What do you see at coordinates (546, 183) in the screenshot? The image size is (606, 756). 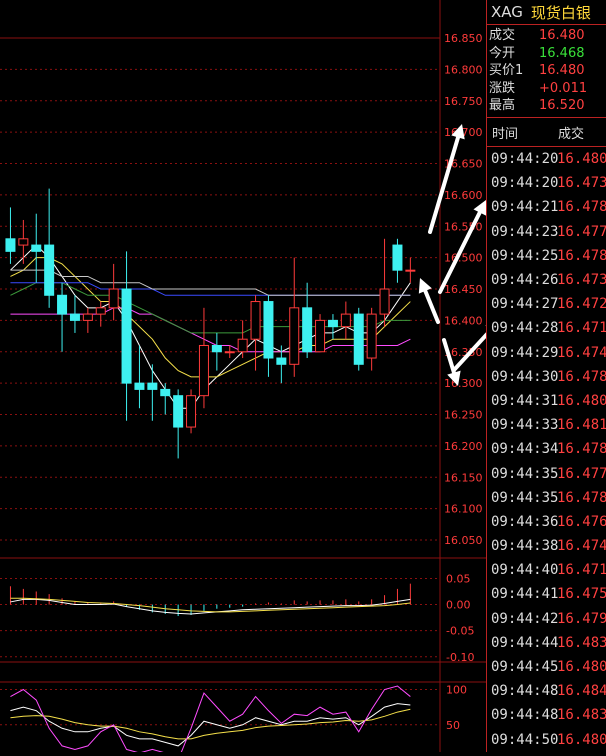 I see `trade-row: 09:44:20 16.473` at bounding box center [546, 183].